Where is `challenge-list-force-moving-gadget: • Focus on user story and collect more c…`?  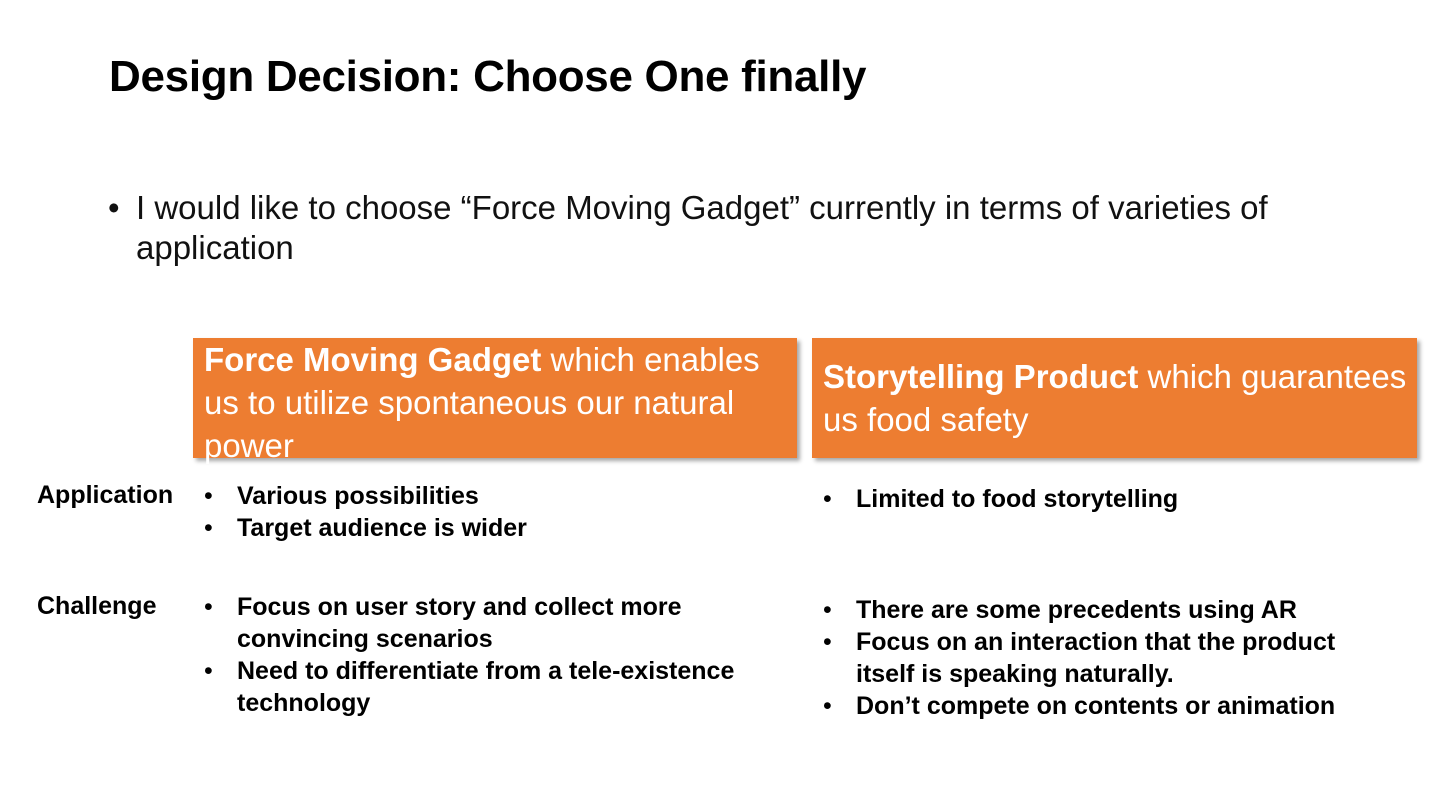
challenge-list-force-moving-gadget: • Focus on user story and collect more c… is located at coordinates (494, 655).